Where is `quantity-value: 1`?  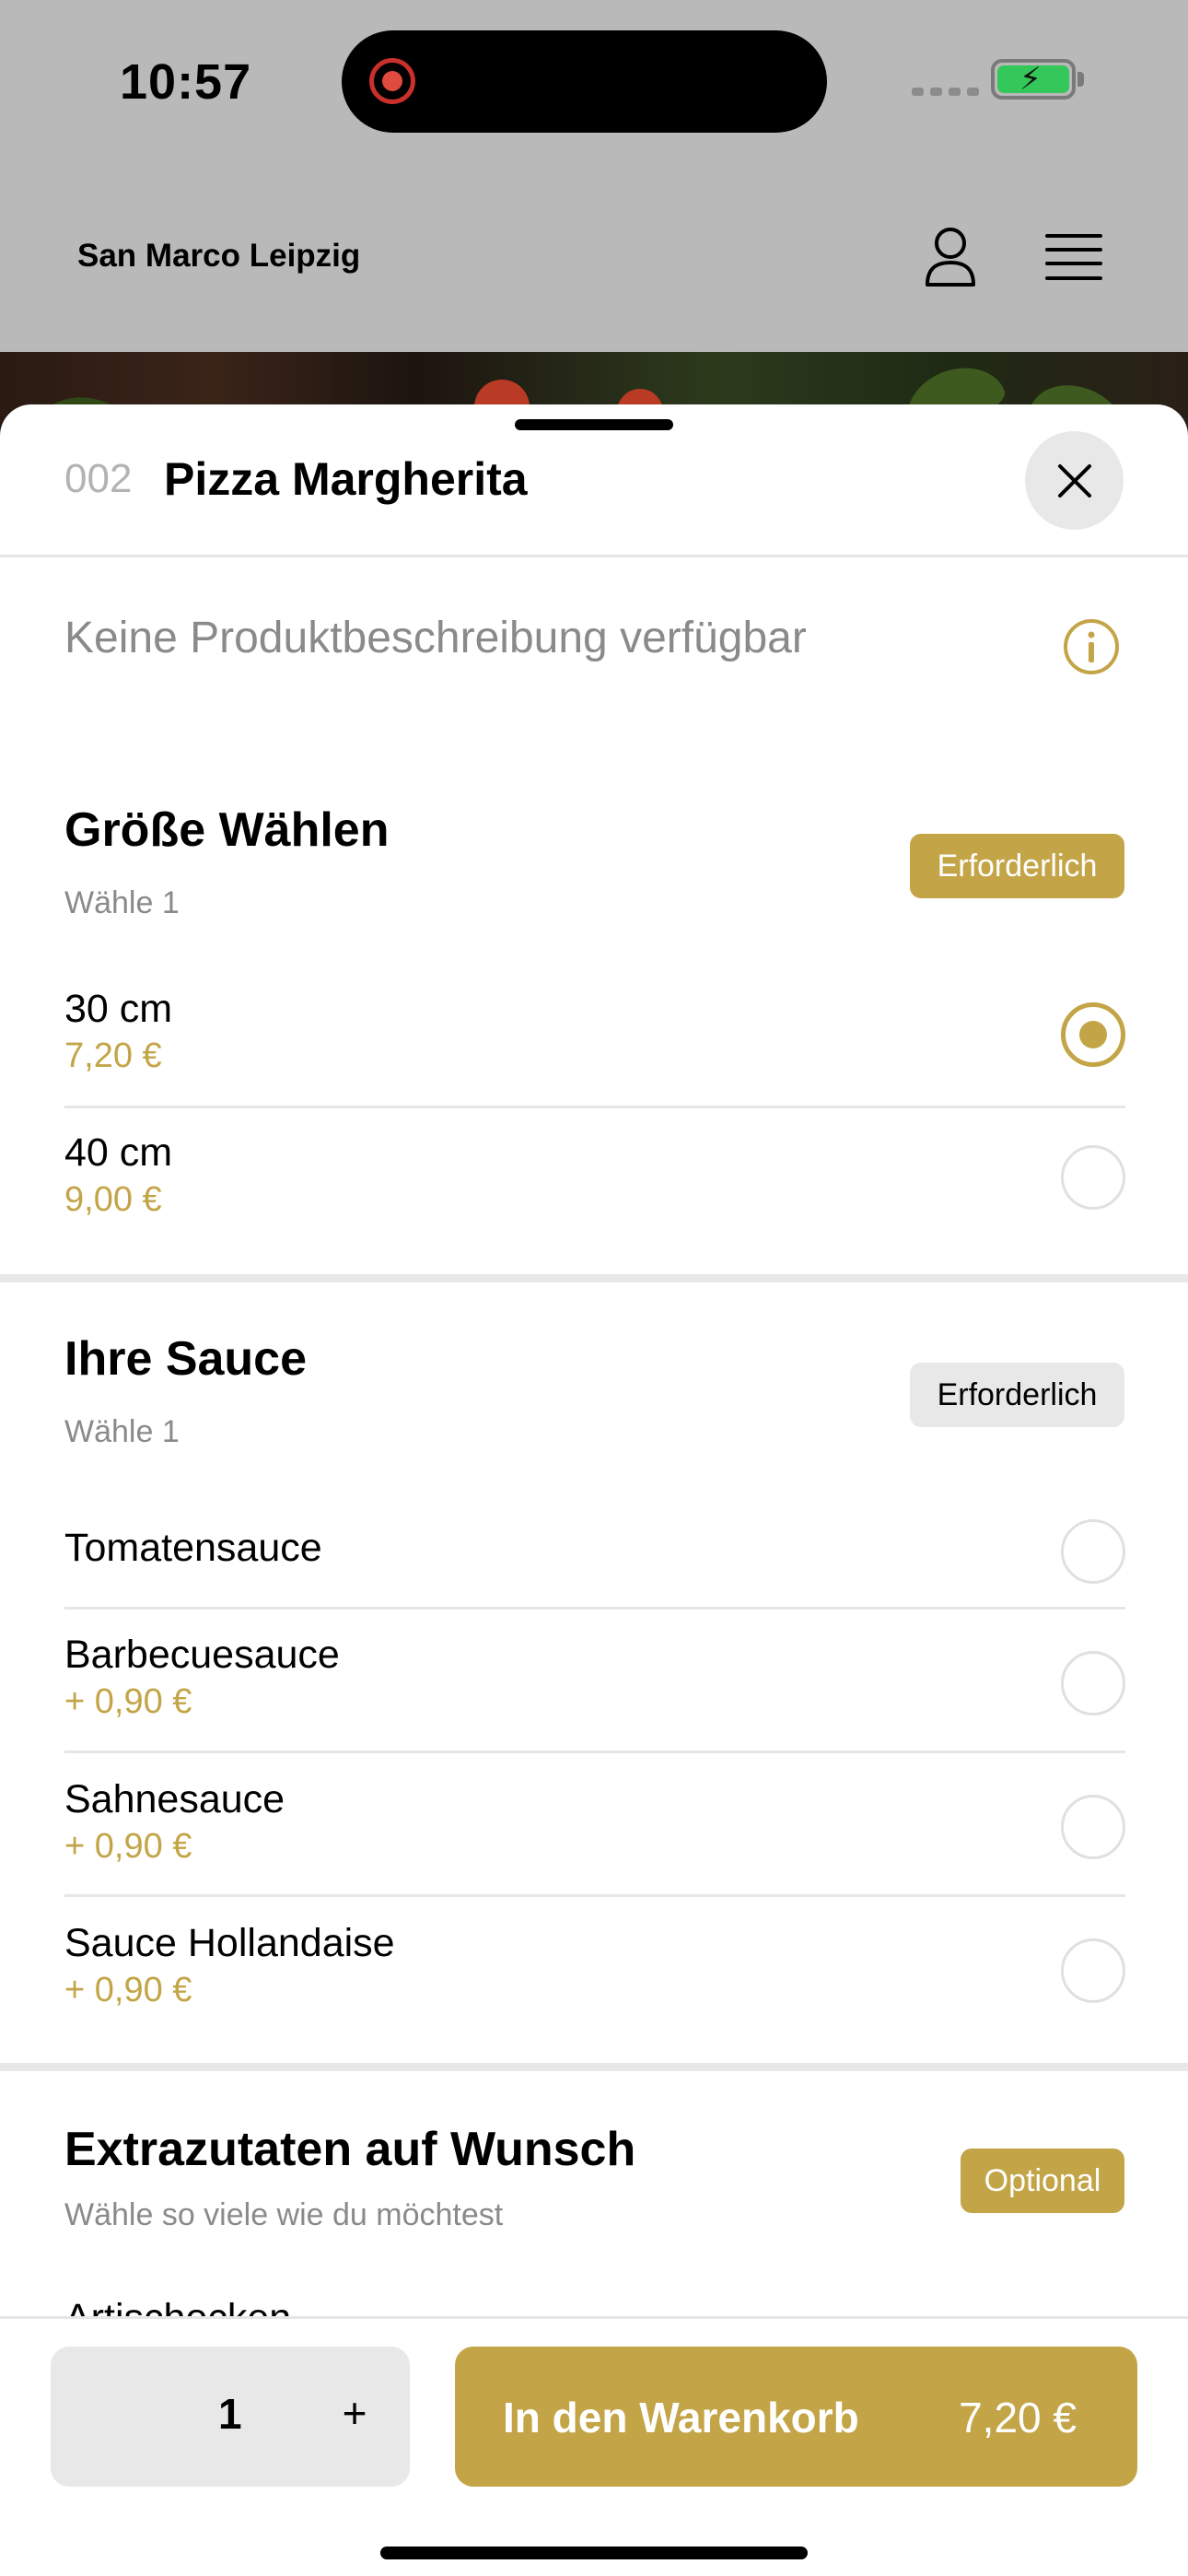 quantity-value: 1 is located at coordinates (230, 2414).